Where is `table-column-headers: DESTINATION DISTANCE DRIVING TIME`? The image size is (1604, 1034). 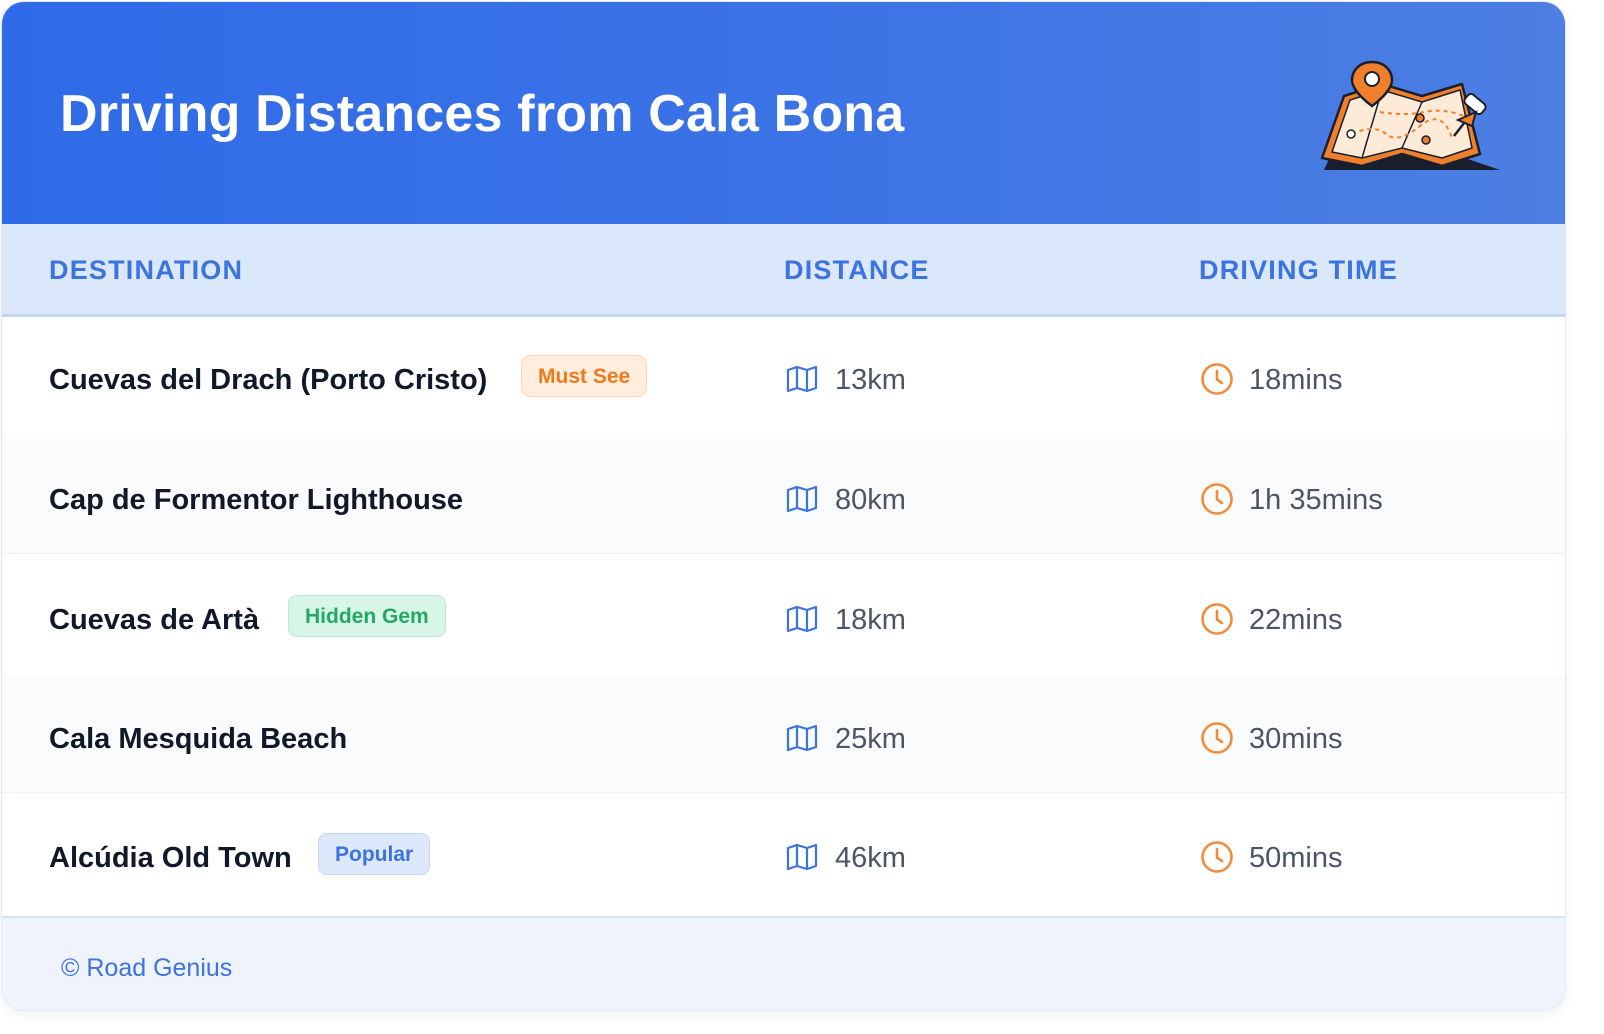
table-column-headers: DESTINATION DISTANCE DRIVING TIME is located at coordinates (783, 270).